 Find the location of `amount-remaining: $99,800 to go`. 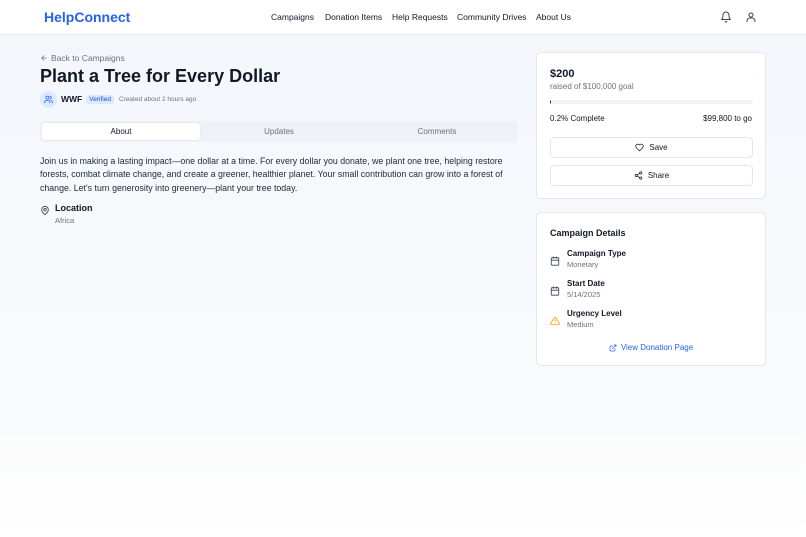

amount-remaining: $99,800 to go is located at coordinates (727, 118).